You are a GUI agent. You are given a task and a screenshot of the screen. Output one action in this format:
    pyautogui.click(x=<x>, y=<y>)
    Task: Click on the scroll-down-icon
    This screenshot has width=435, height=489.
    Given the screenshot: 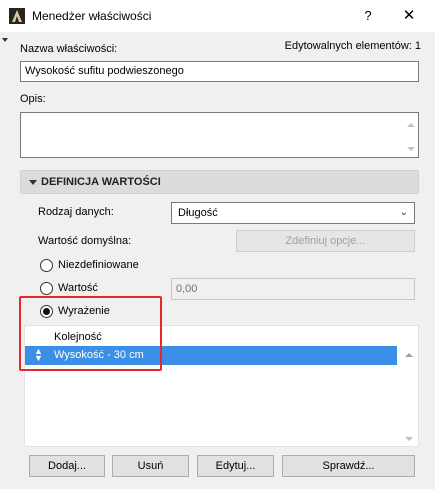 What is the action you would take?
    pyautogui.click(x=411, y=149)
    